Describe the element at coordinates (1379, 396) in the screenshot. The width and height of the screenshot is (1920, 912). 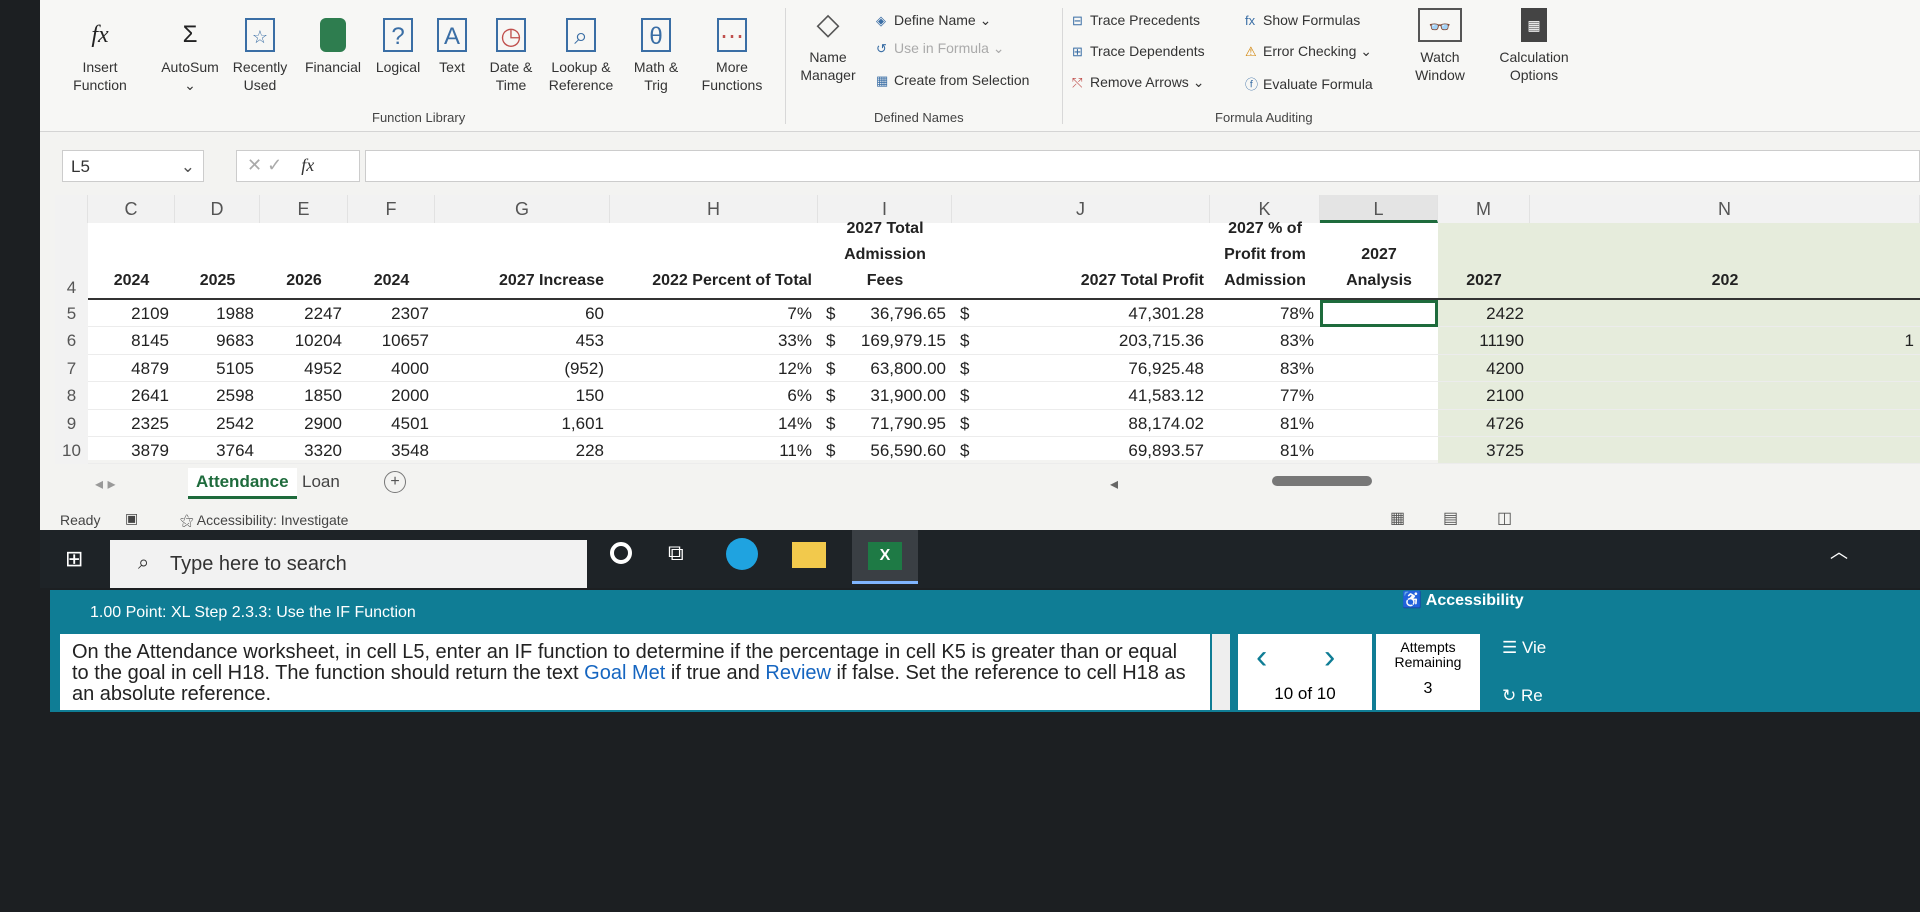
I see `cell-l8` at that location.